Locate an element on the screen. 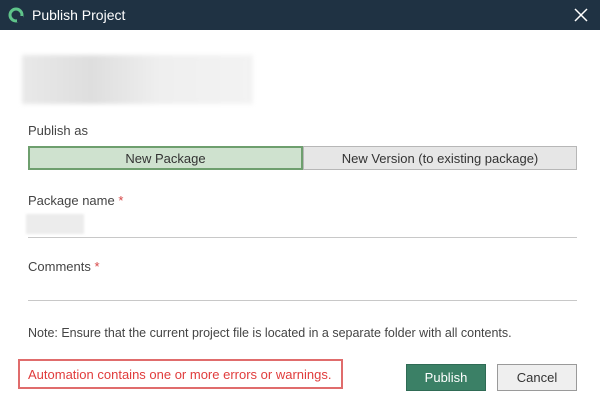 Image resolution: width=600 pixels, height=400 pixels. close-button is located at coordinates (581, 15).